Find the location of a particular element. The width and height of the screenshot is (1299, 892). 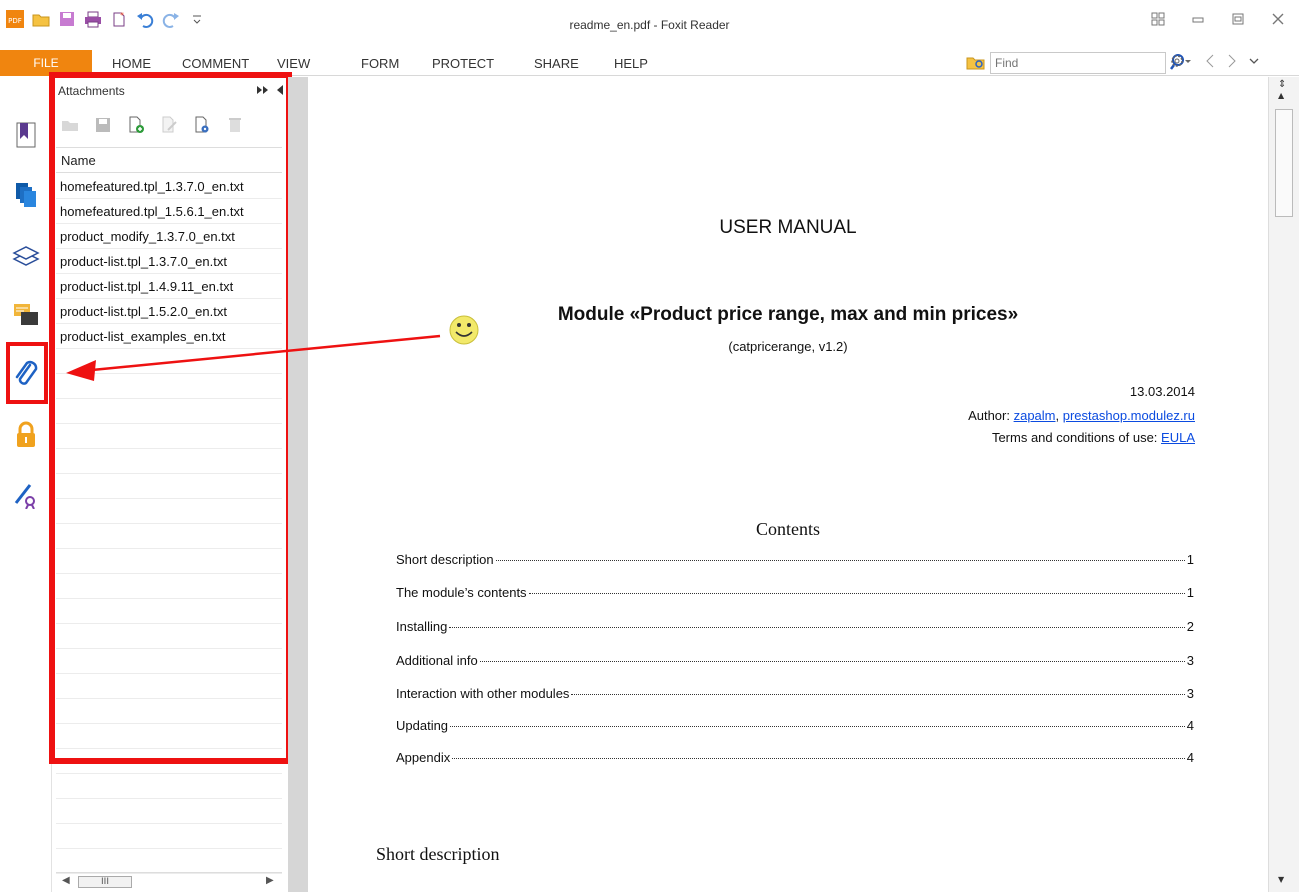

next-arrow-icon is located at coordinates (1232, 63).